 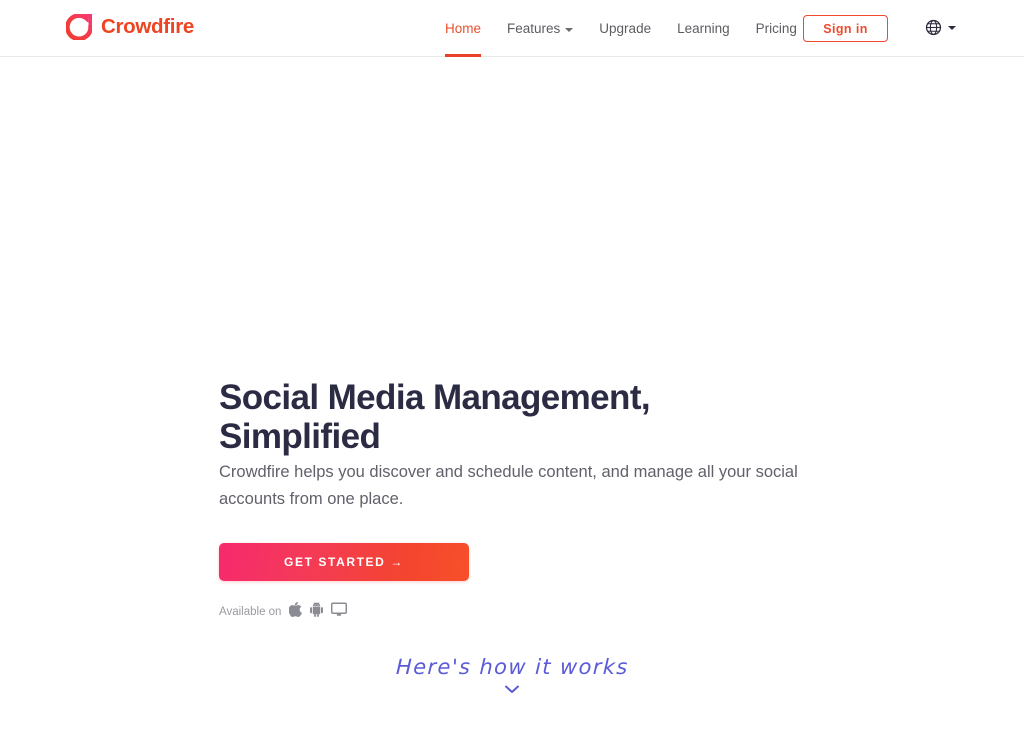 I want to click on sign-in-label: Sign in, so click(x=845, y=28).